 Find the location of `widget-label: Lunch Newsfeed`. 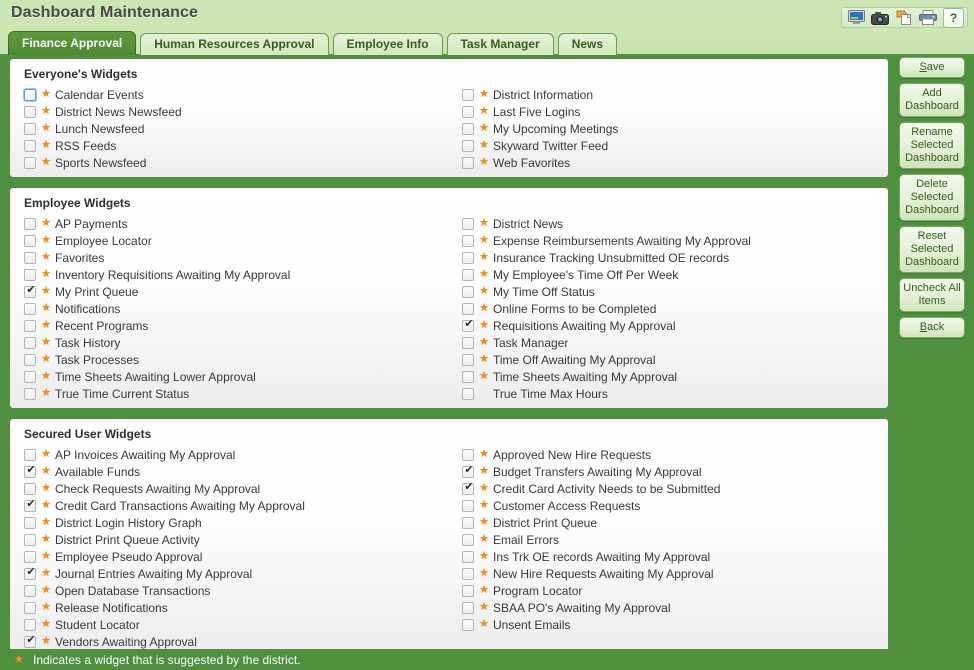

widget-label: Lunch Newsfeed is located at coordinates (99, 129).